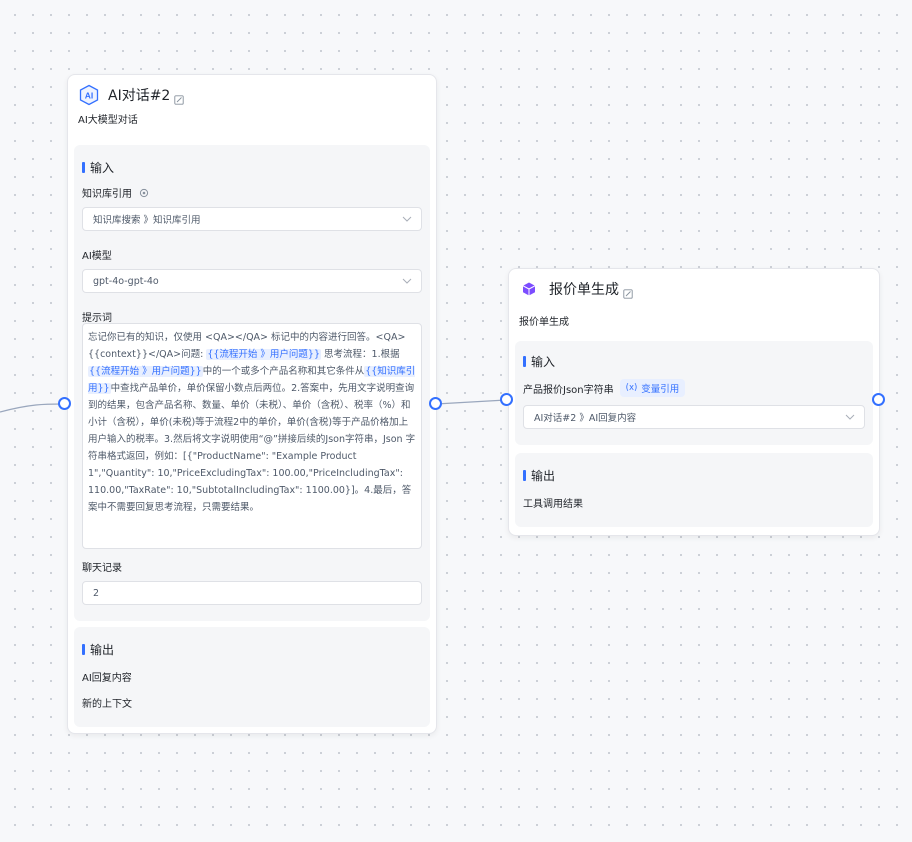 The height and width of the screenshot is (842, 912). Describe the element at coordinates (631, 388) in the screenshot. I see `variable-icon: (x)` at that location.